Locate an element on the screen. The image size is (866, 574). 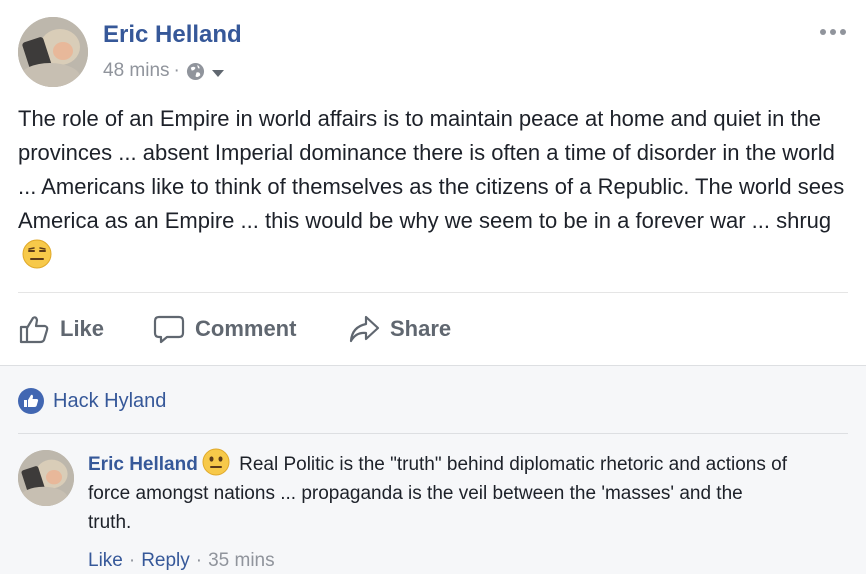
share-label: Share is located at coordinates (421, 328).